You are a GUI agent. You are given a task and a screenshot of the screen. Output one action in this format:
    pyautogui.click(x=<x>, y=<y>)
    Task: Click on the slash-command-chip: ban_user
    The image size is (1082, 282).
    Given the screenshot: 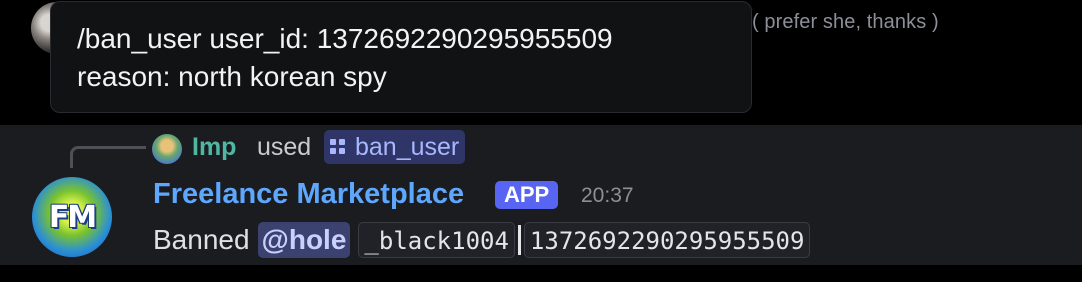 What is the action you would take?
    pyautogui.click(x=395, y=147)
    